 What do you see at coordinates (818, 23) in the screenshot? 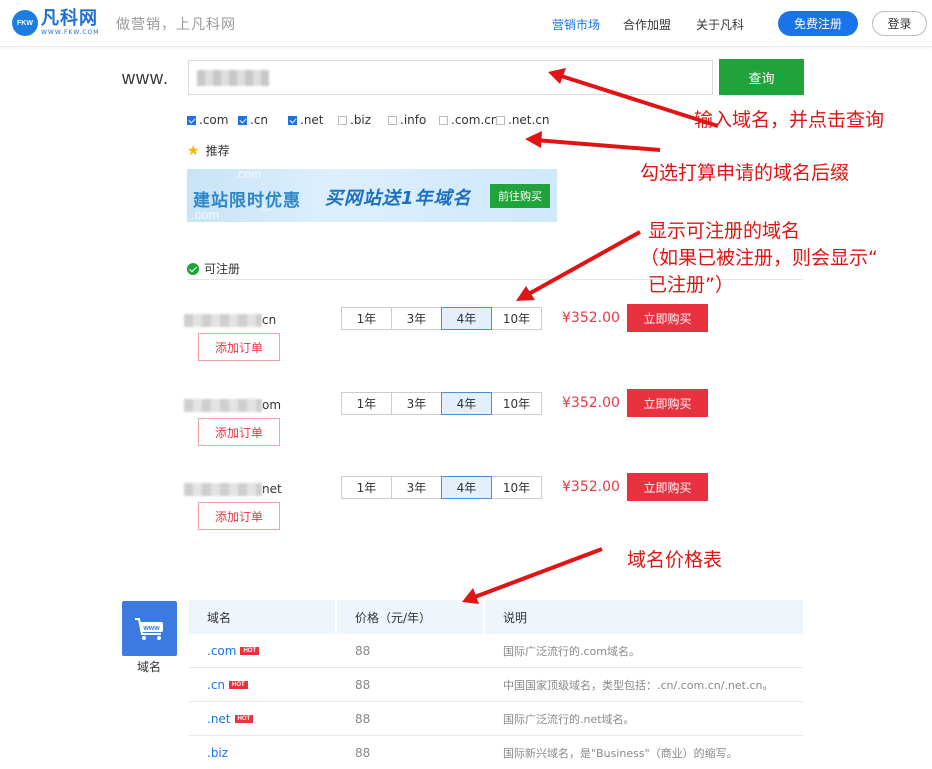
I see `register-button: 免费注册` at bounding box center [818, 23].